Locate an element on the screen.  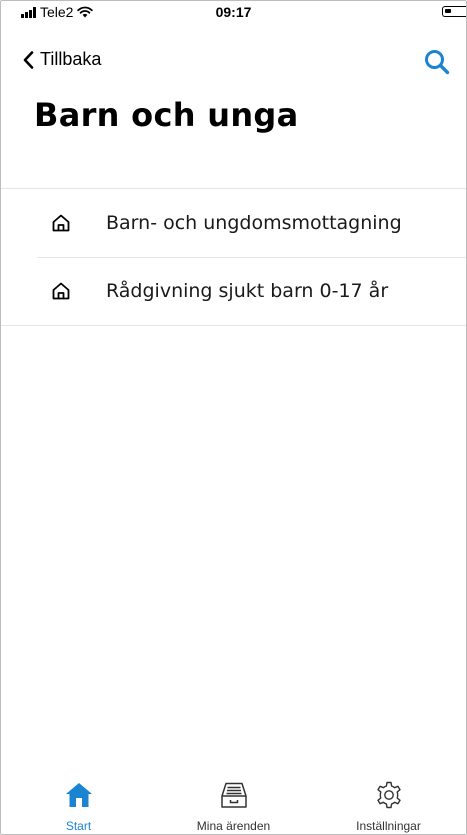
back-button: Tillbaka is located at coordinates (62, 59).